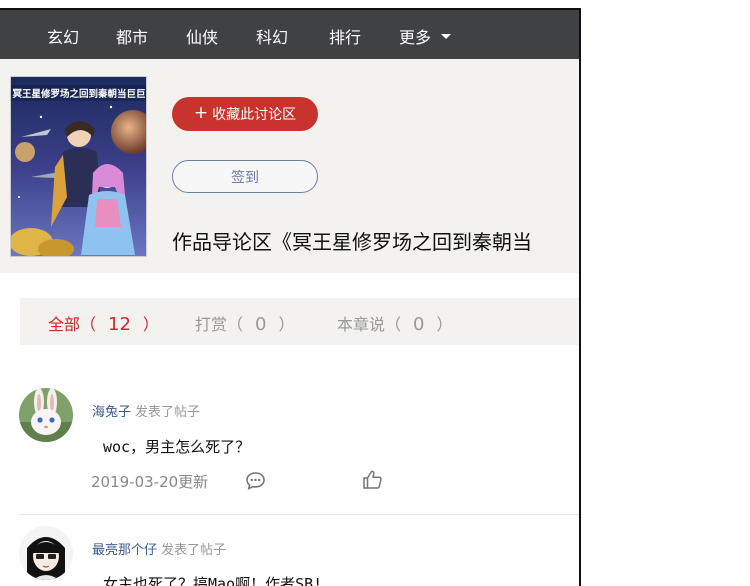 The image size is (750, 586). What do you see at coordinates (286, 324) in the screenshot?
I see `tab-reward-close: ）` at bounding box center [286, 324].